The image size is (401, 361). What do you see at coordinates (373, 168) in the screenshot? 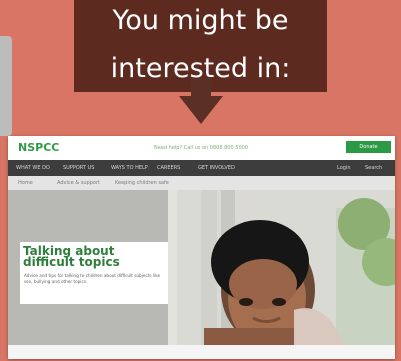
I see `nav-search: Search` at bounding box center [373, 168].